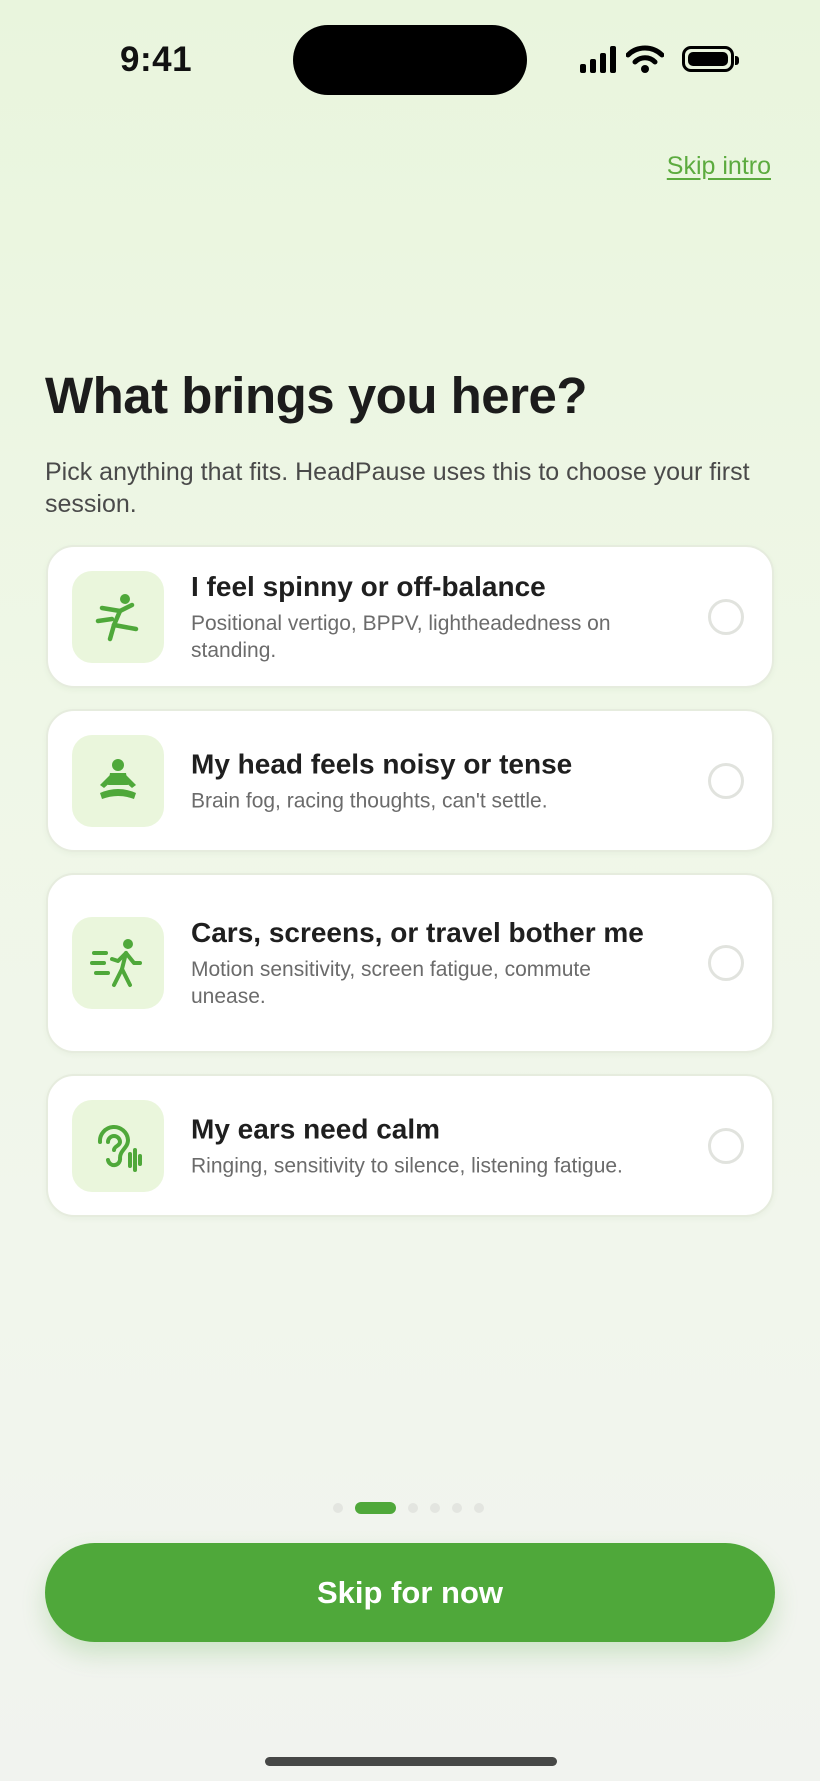 The width and height of the screenshot is (820, 1781). Describe the element at coordinates (118, 963) in the screenshot. I see `walking-figure-motion-icon` at that location.